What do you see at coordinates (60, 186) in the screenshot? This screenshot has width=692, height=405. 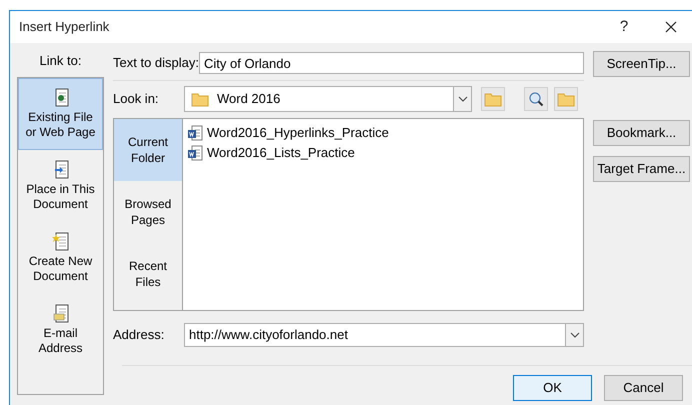 I see `link-type-item: Place in This Document` at bounding box center [60, 186].